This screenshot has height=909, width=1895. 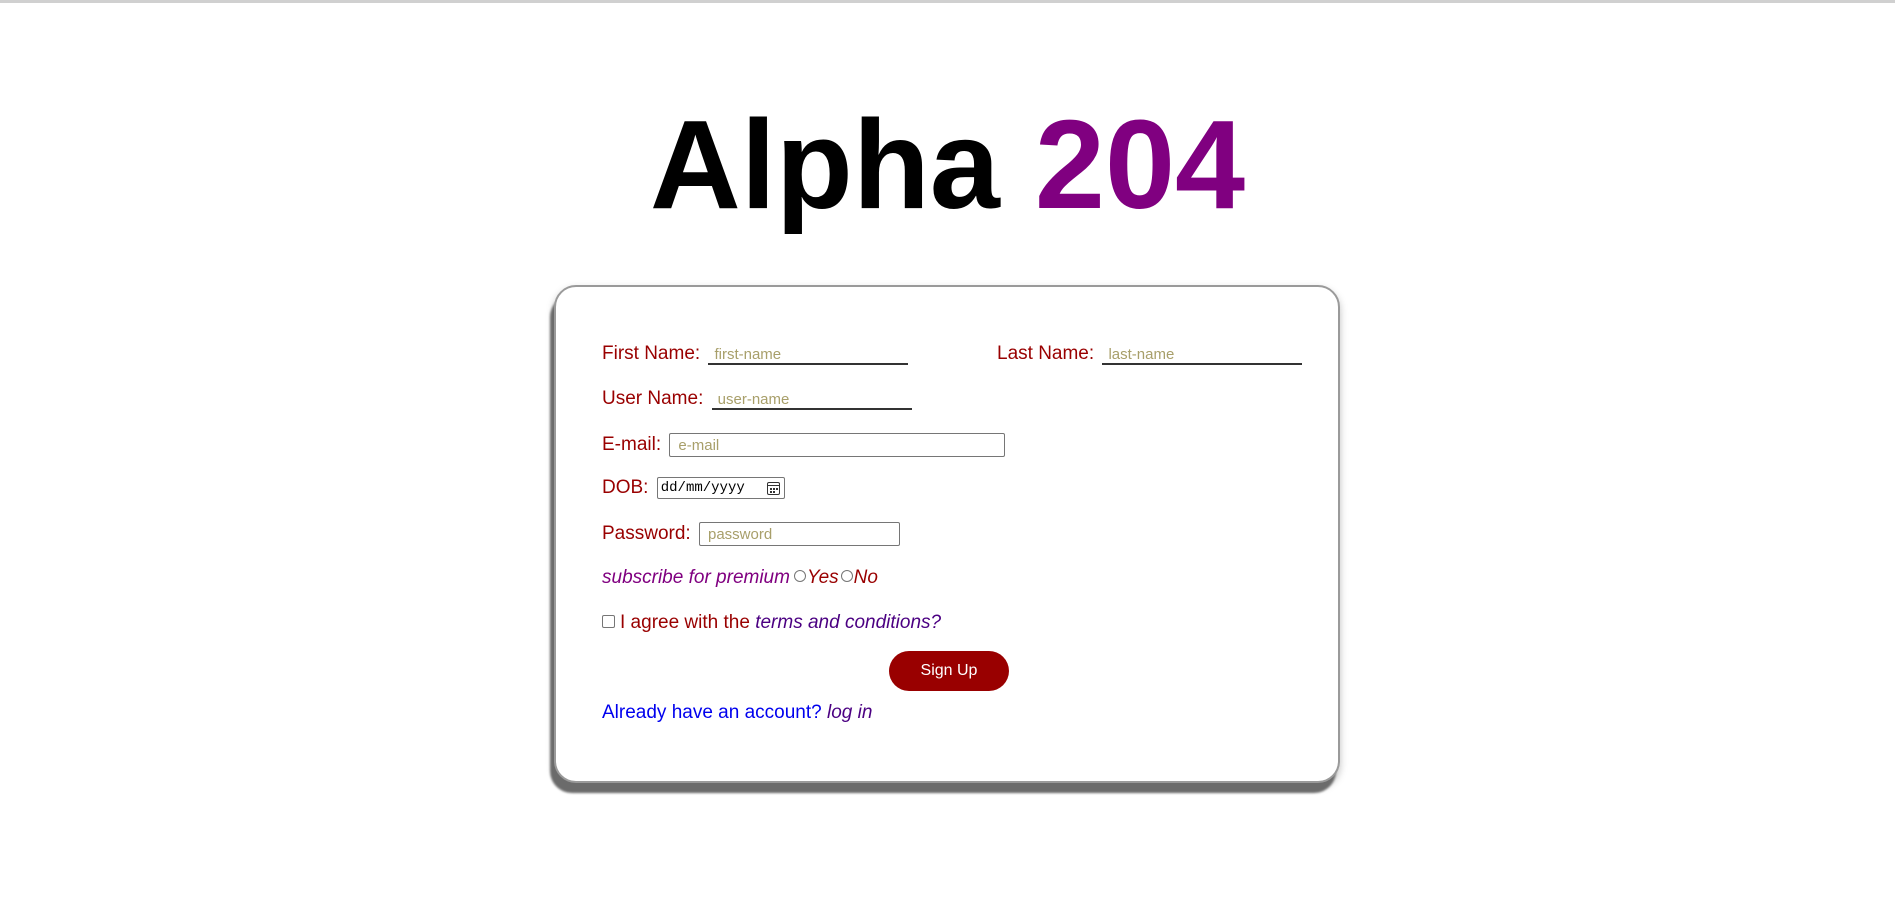 What do you see at coordinates (822, 577) in the screenshot?
I see `subscribe-yes-label: Yes` at bounding box center [822, 577].